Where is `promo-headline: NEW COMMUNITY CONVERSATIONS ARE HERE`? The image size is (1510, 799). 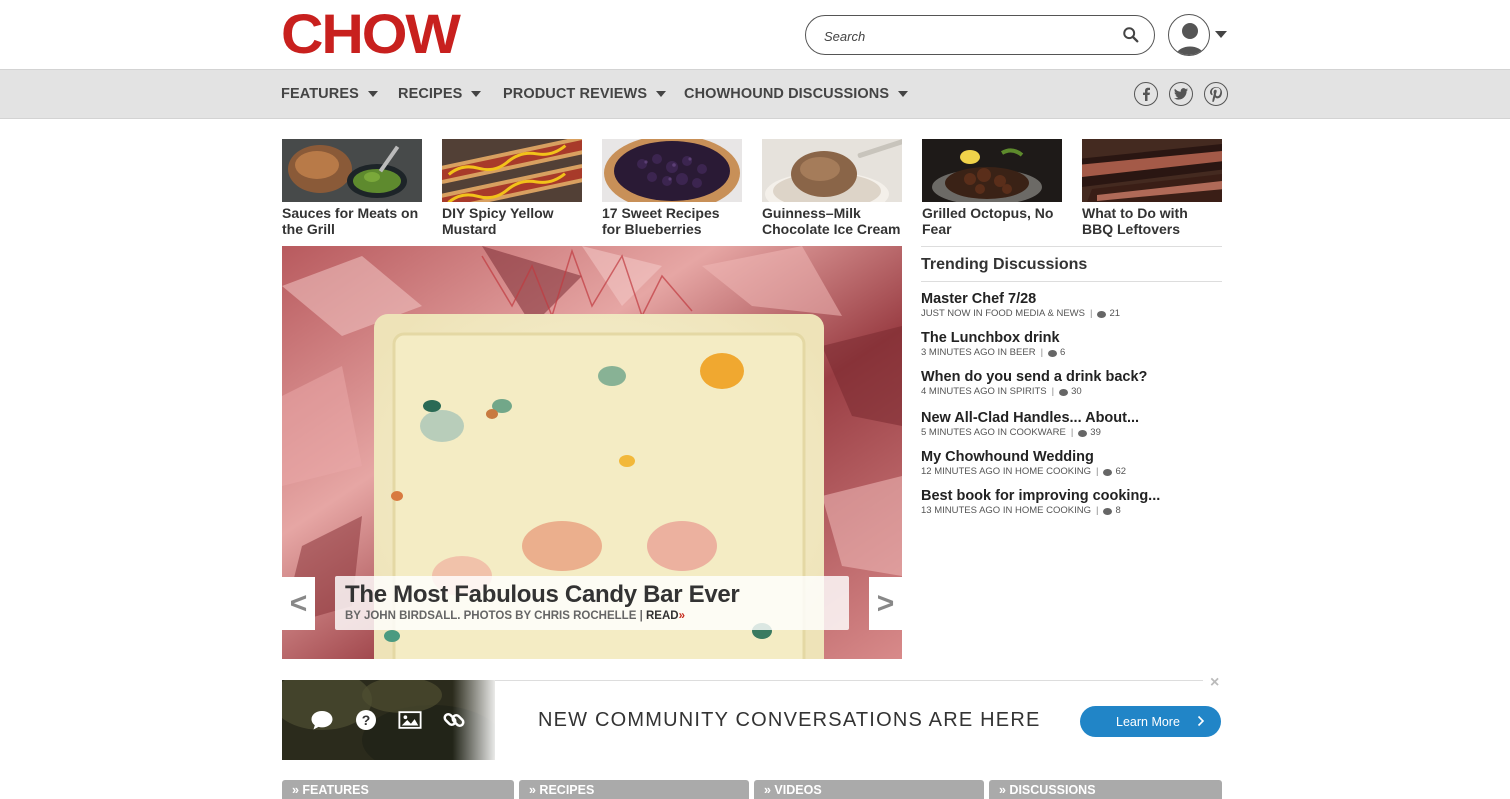
promo-headline: NEW COMMUNITY CONVERSATIONS ARE HERE is located at coordinates (789, 720).